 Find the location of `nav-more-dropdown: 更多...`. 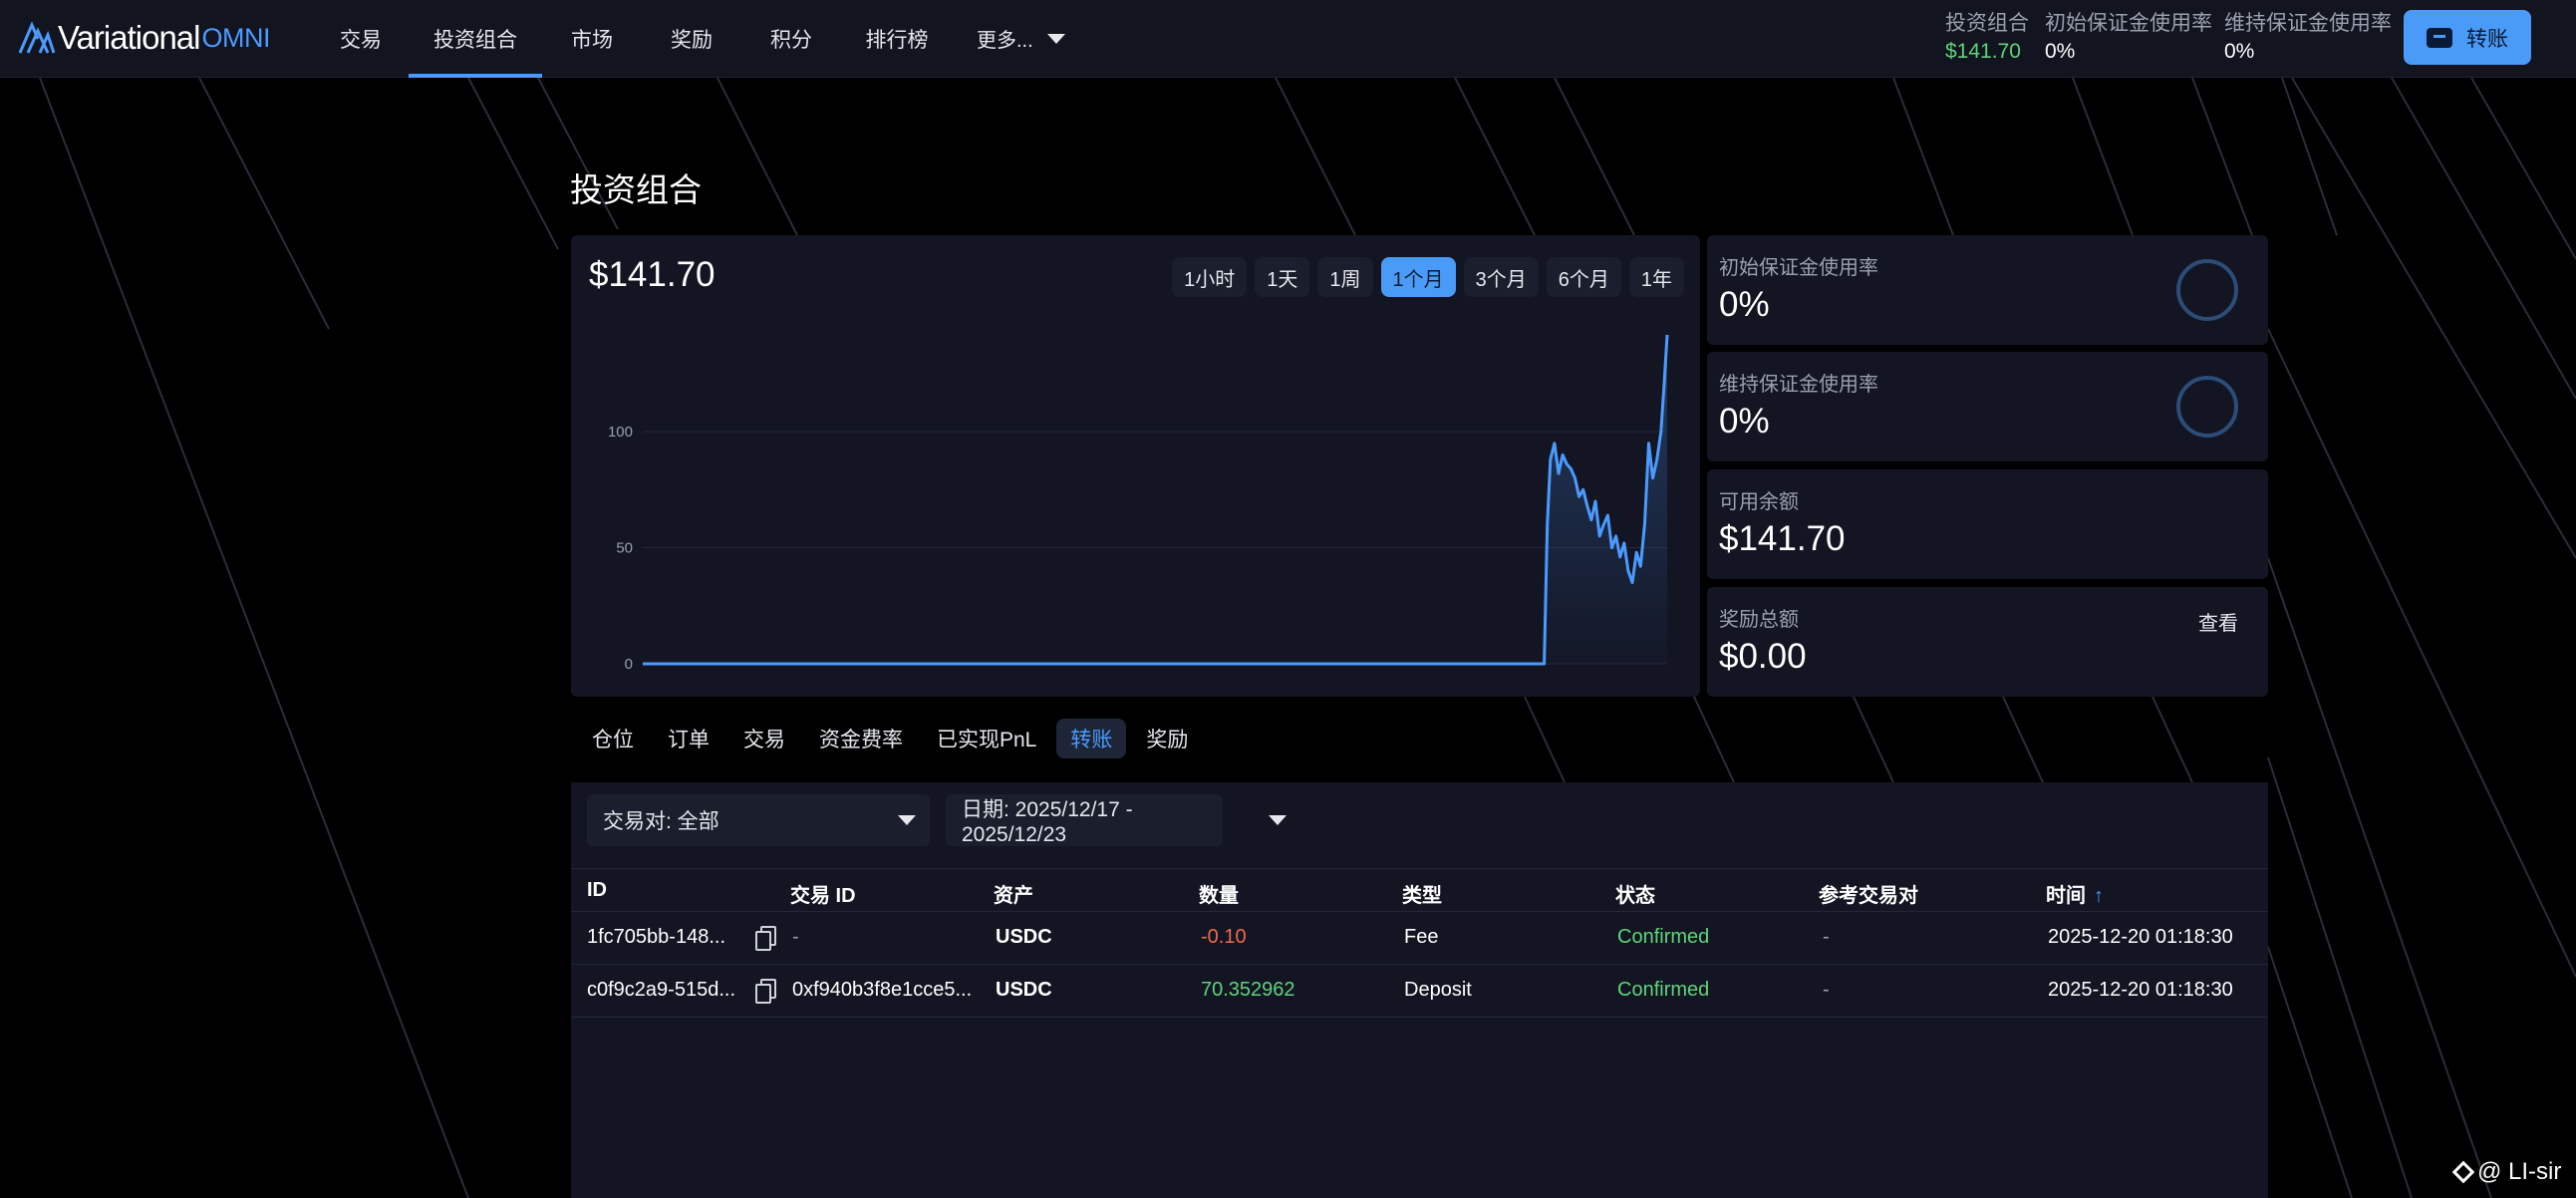

nav-more-dropdown: 更多... is located at coordinates (1021, 38).